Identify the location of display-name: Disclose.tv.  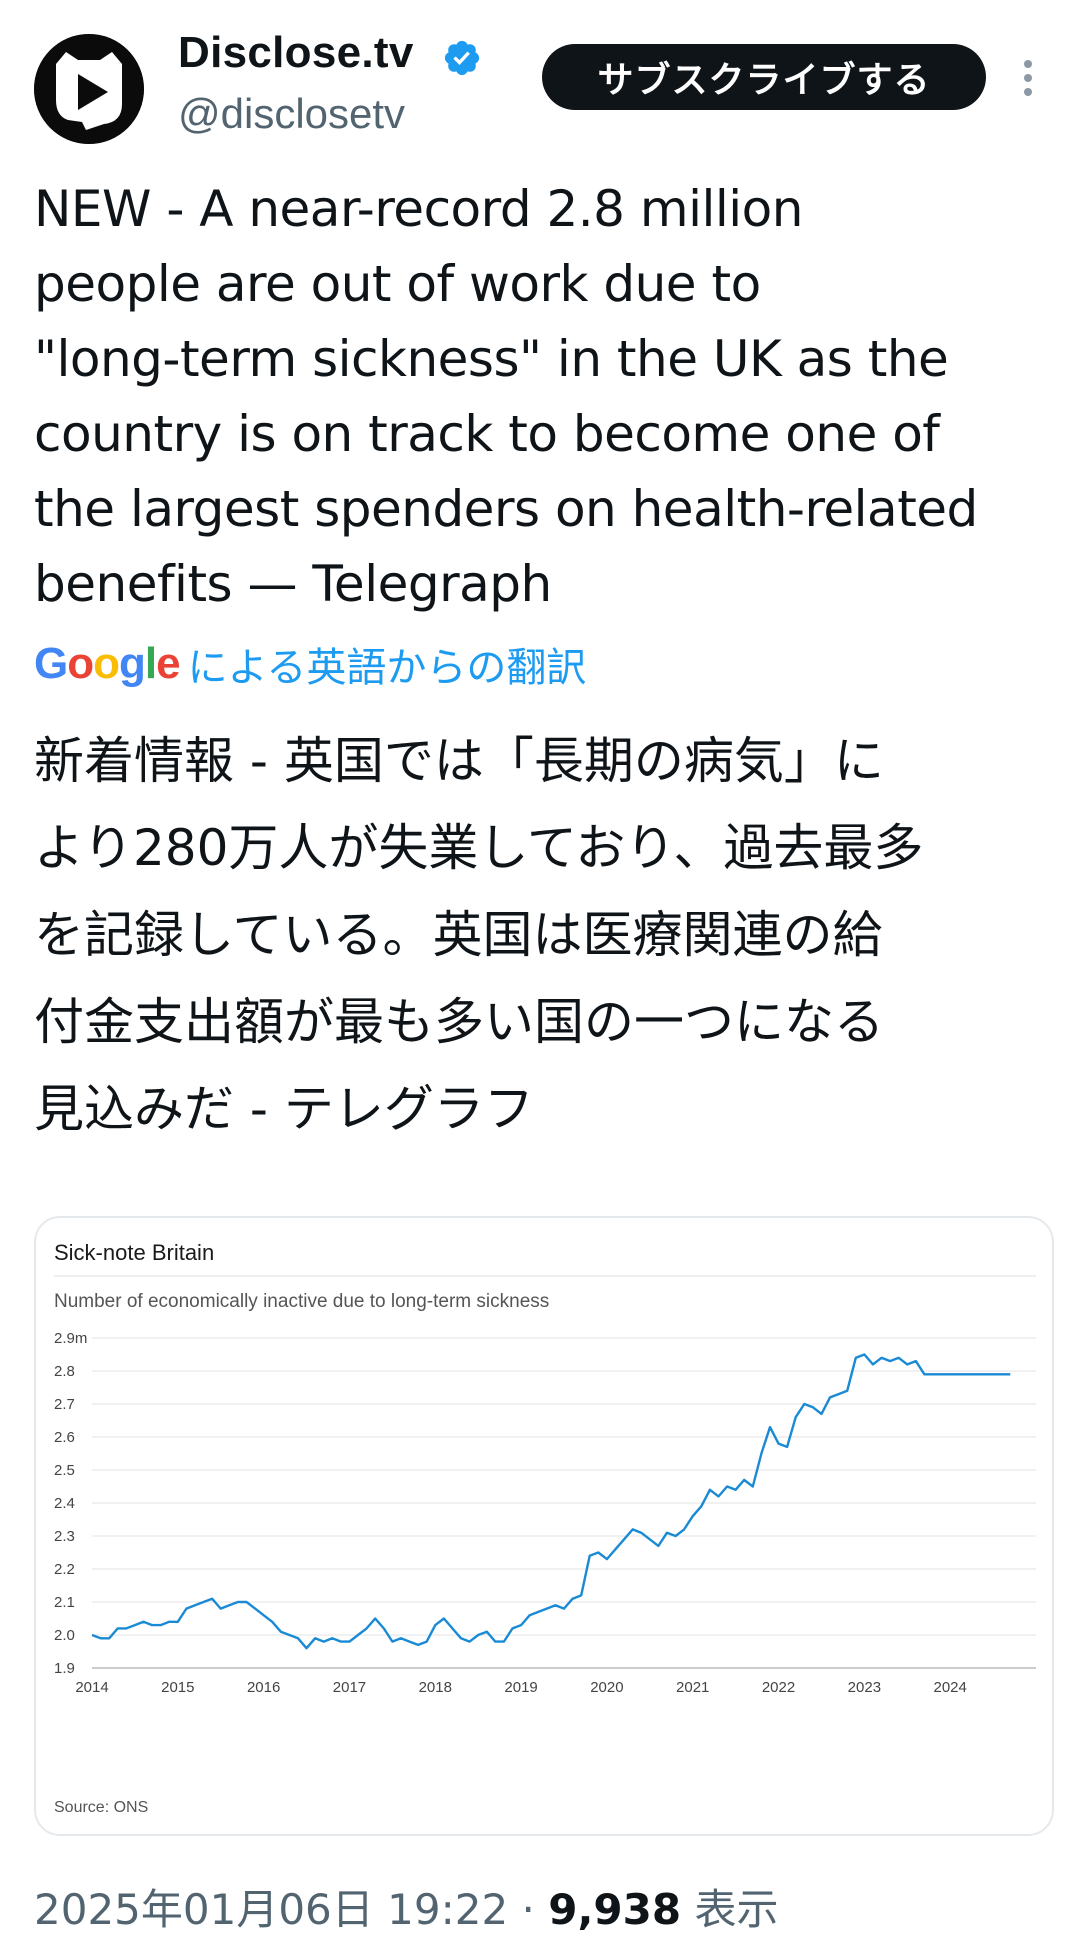
(296, 53).